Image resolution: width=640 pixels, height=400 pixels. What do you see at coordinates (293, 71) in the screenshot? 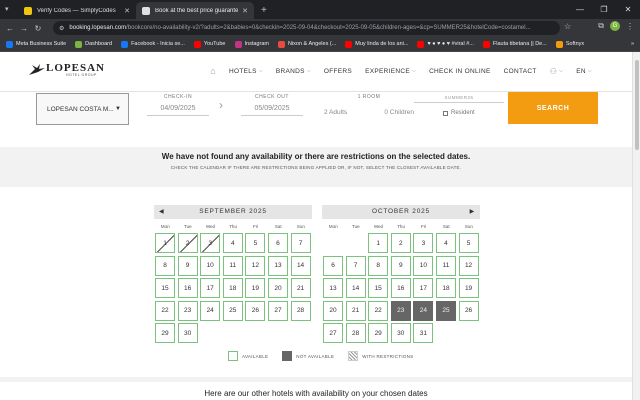
I see `nav-item-brands: BRANDS ⌵` at bounding box center [293, 71].